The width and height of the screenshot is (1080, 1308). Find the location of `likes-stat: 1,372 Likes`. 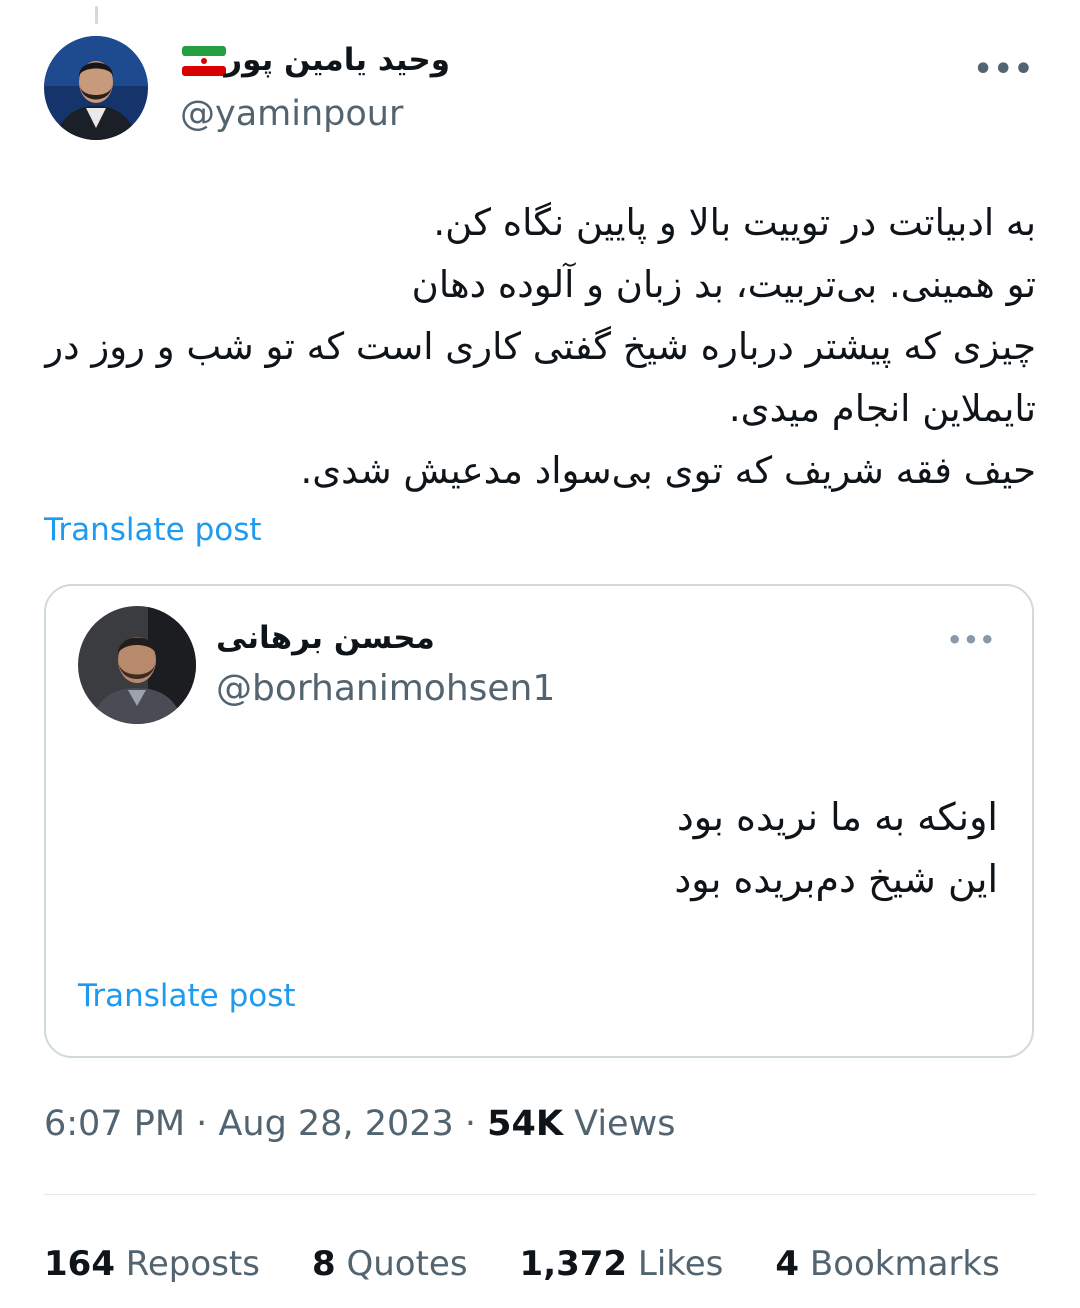

likes-stat: 1,372 Likes is located at coordinates (622, 1264).